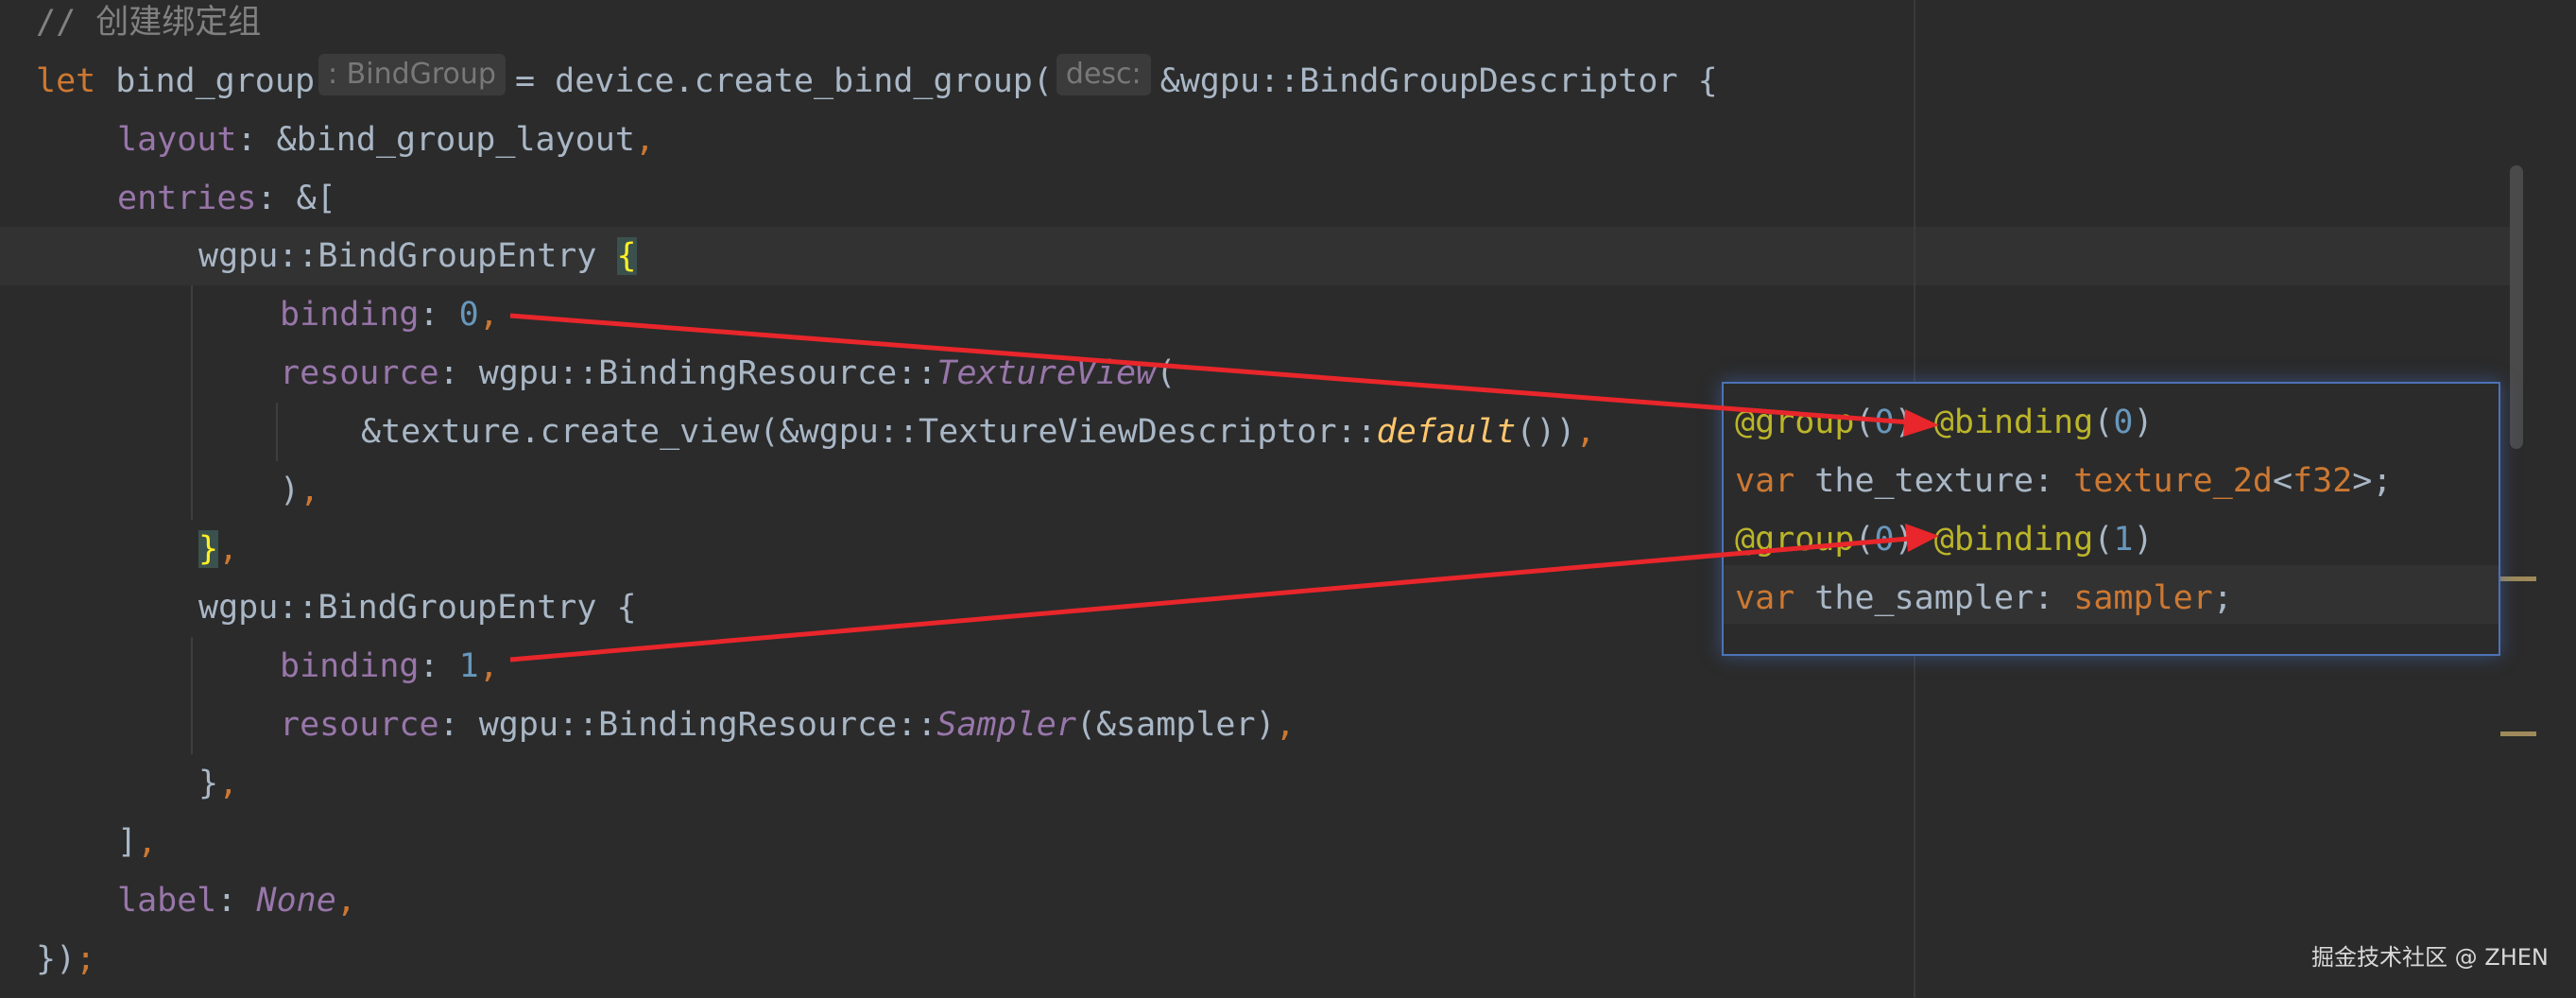  Describe the element at coordinates (626, 256) in the screenshot. I see `matched-brace-open: {` at that location.